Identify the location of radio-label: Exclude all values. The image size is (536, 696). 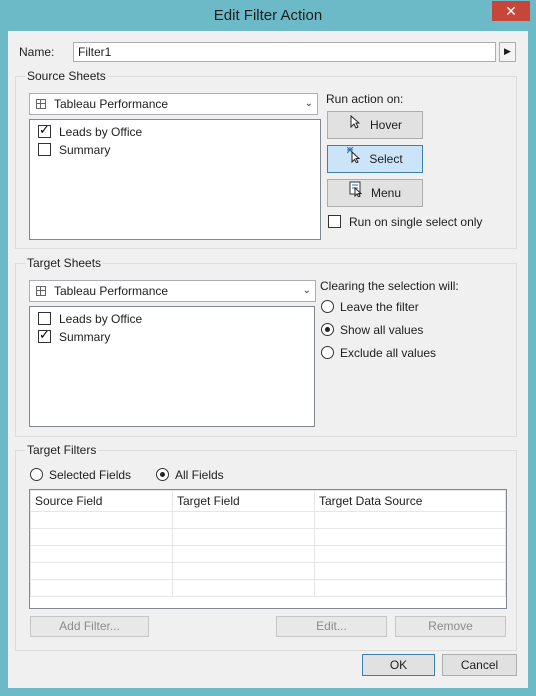
(388, 353).